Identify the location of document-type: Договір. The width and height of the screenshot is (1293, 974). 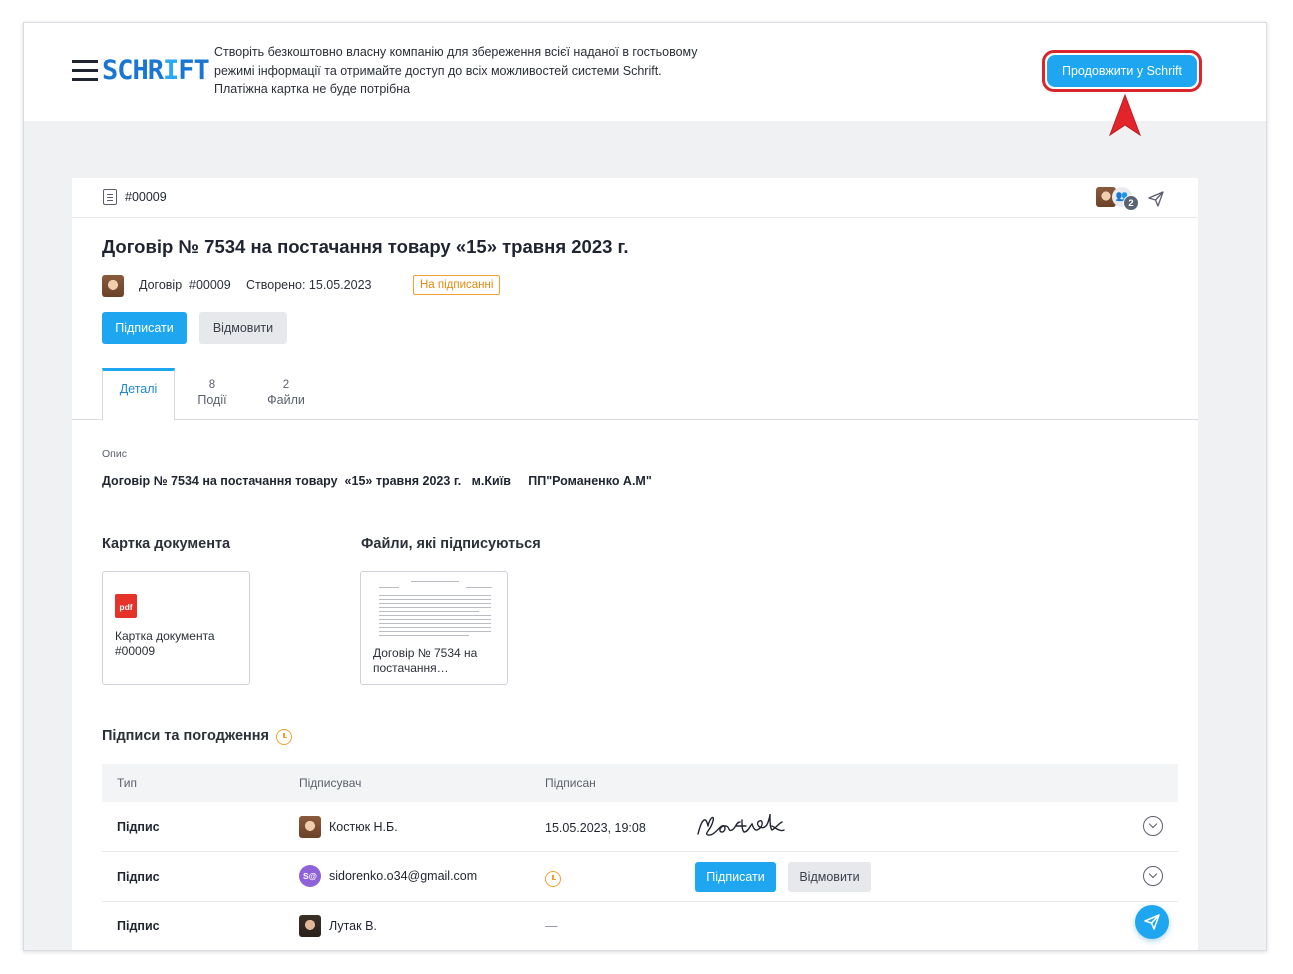
(161, 285).